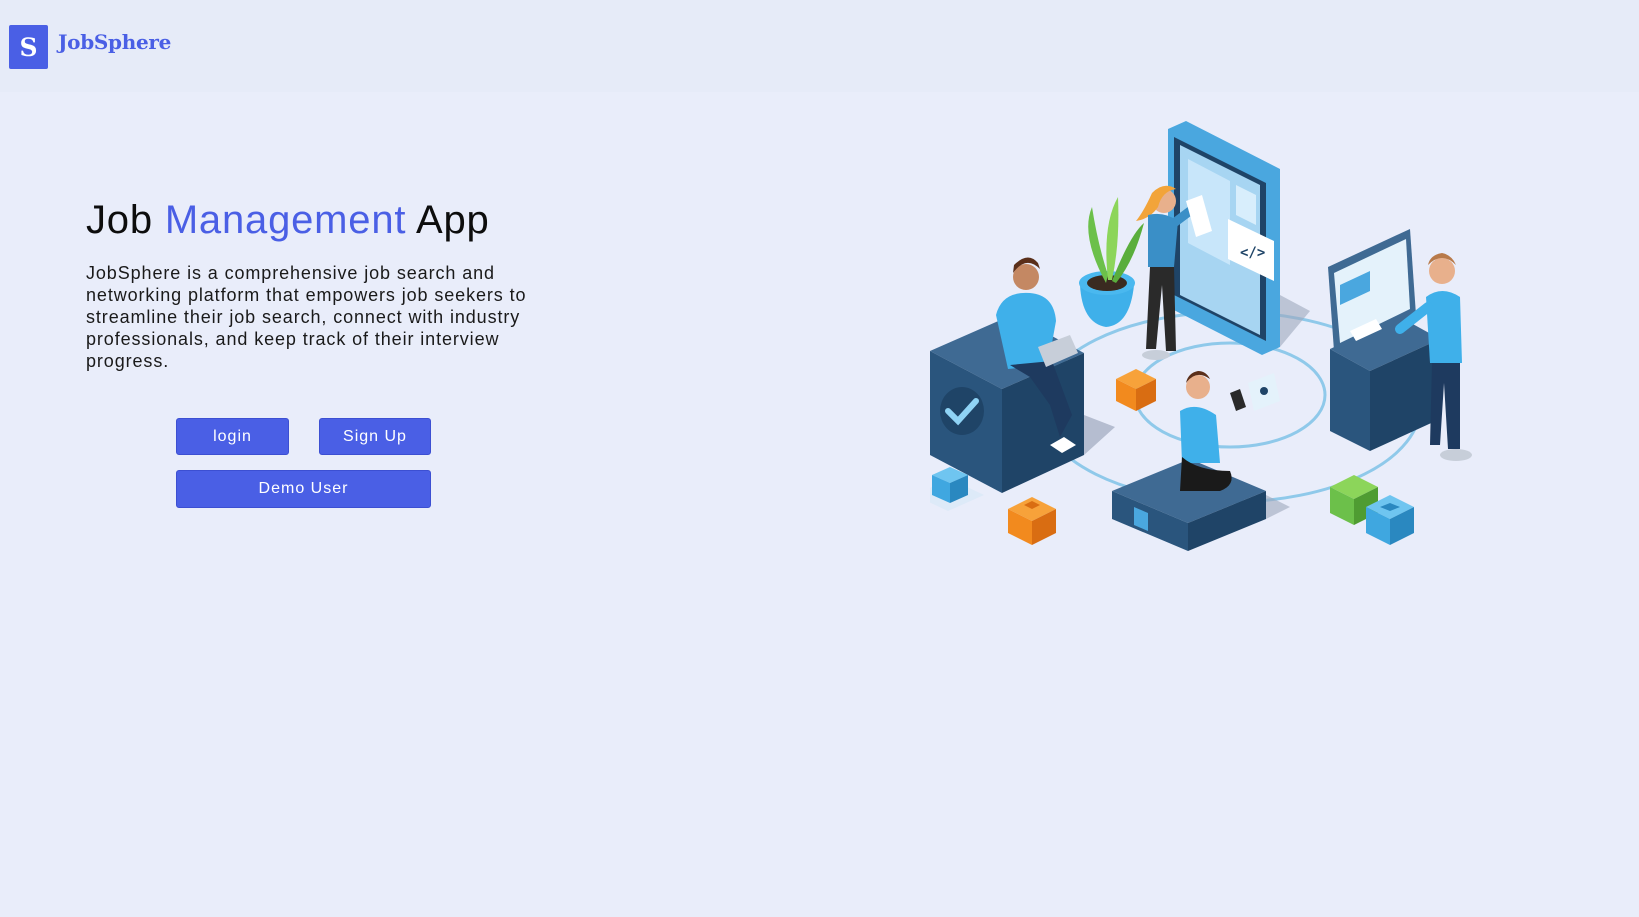  What do you see at coordinates (375, 436) in the screenshot?
I see `signup-button: Sign Up` at bounding box center [375, 436].